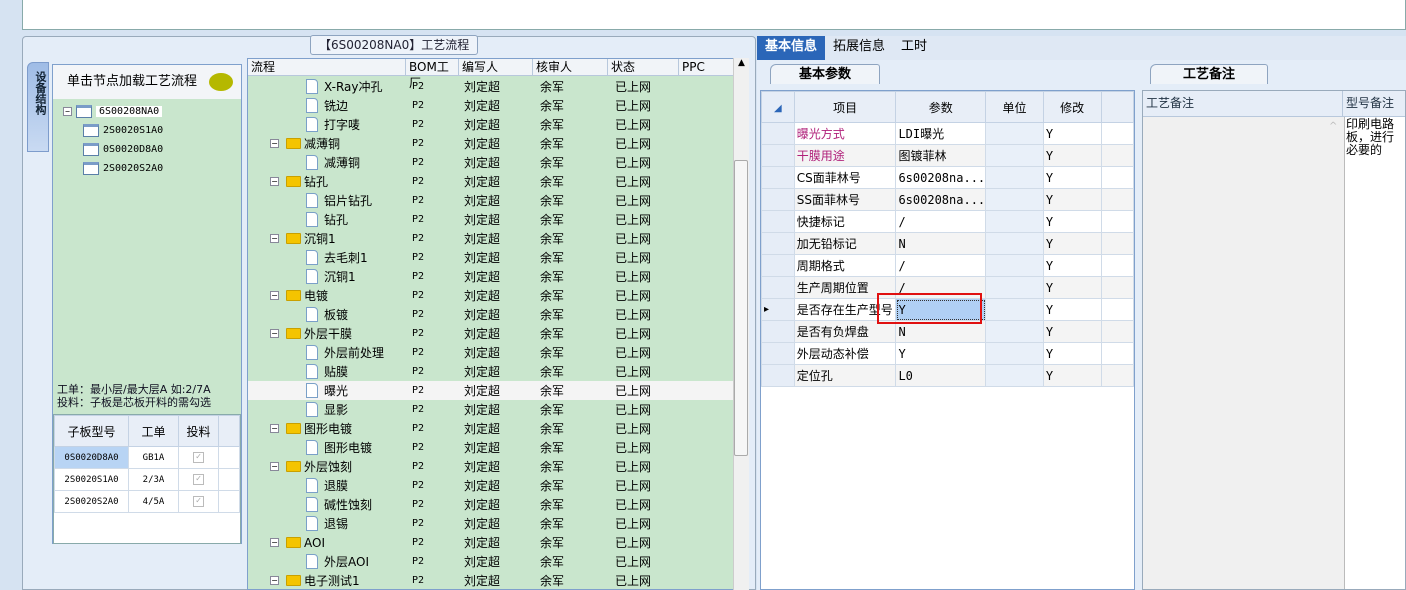 The width and height of the screenshot is (1406, 590). Describe the element at coordinates (491, 276) in the screenshot. I see `table-row: 沉铜1 P2 刘定超 余军 已上网` at that location.